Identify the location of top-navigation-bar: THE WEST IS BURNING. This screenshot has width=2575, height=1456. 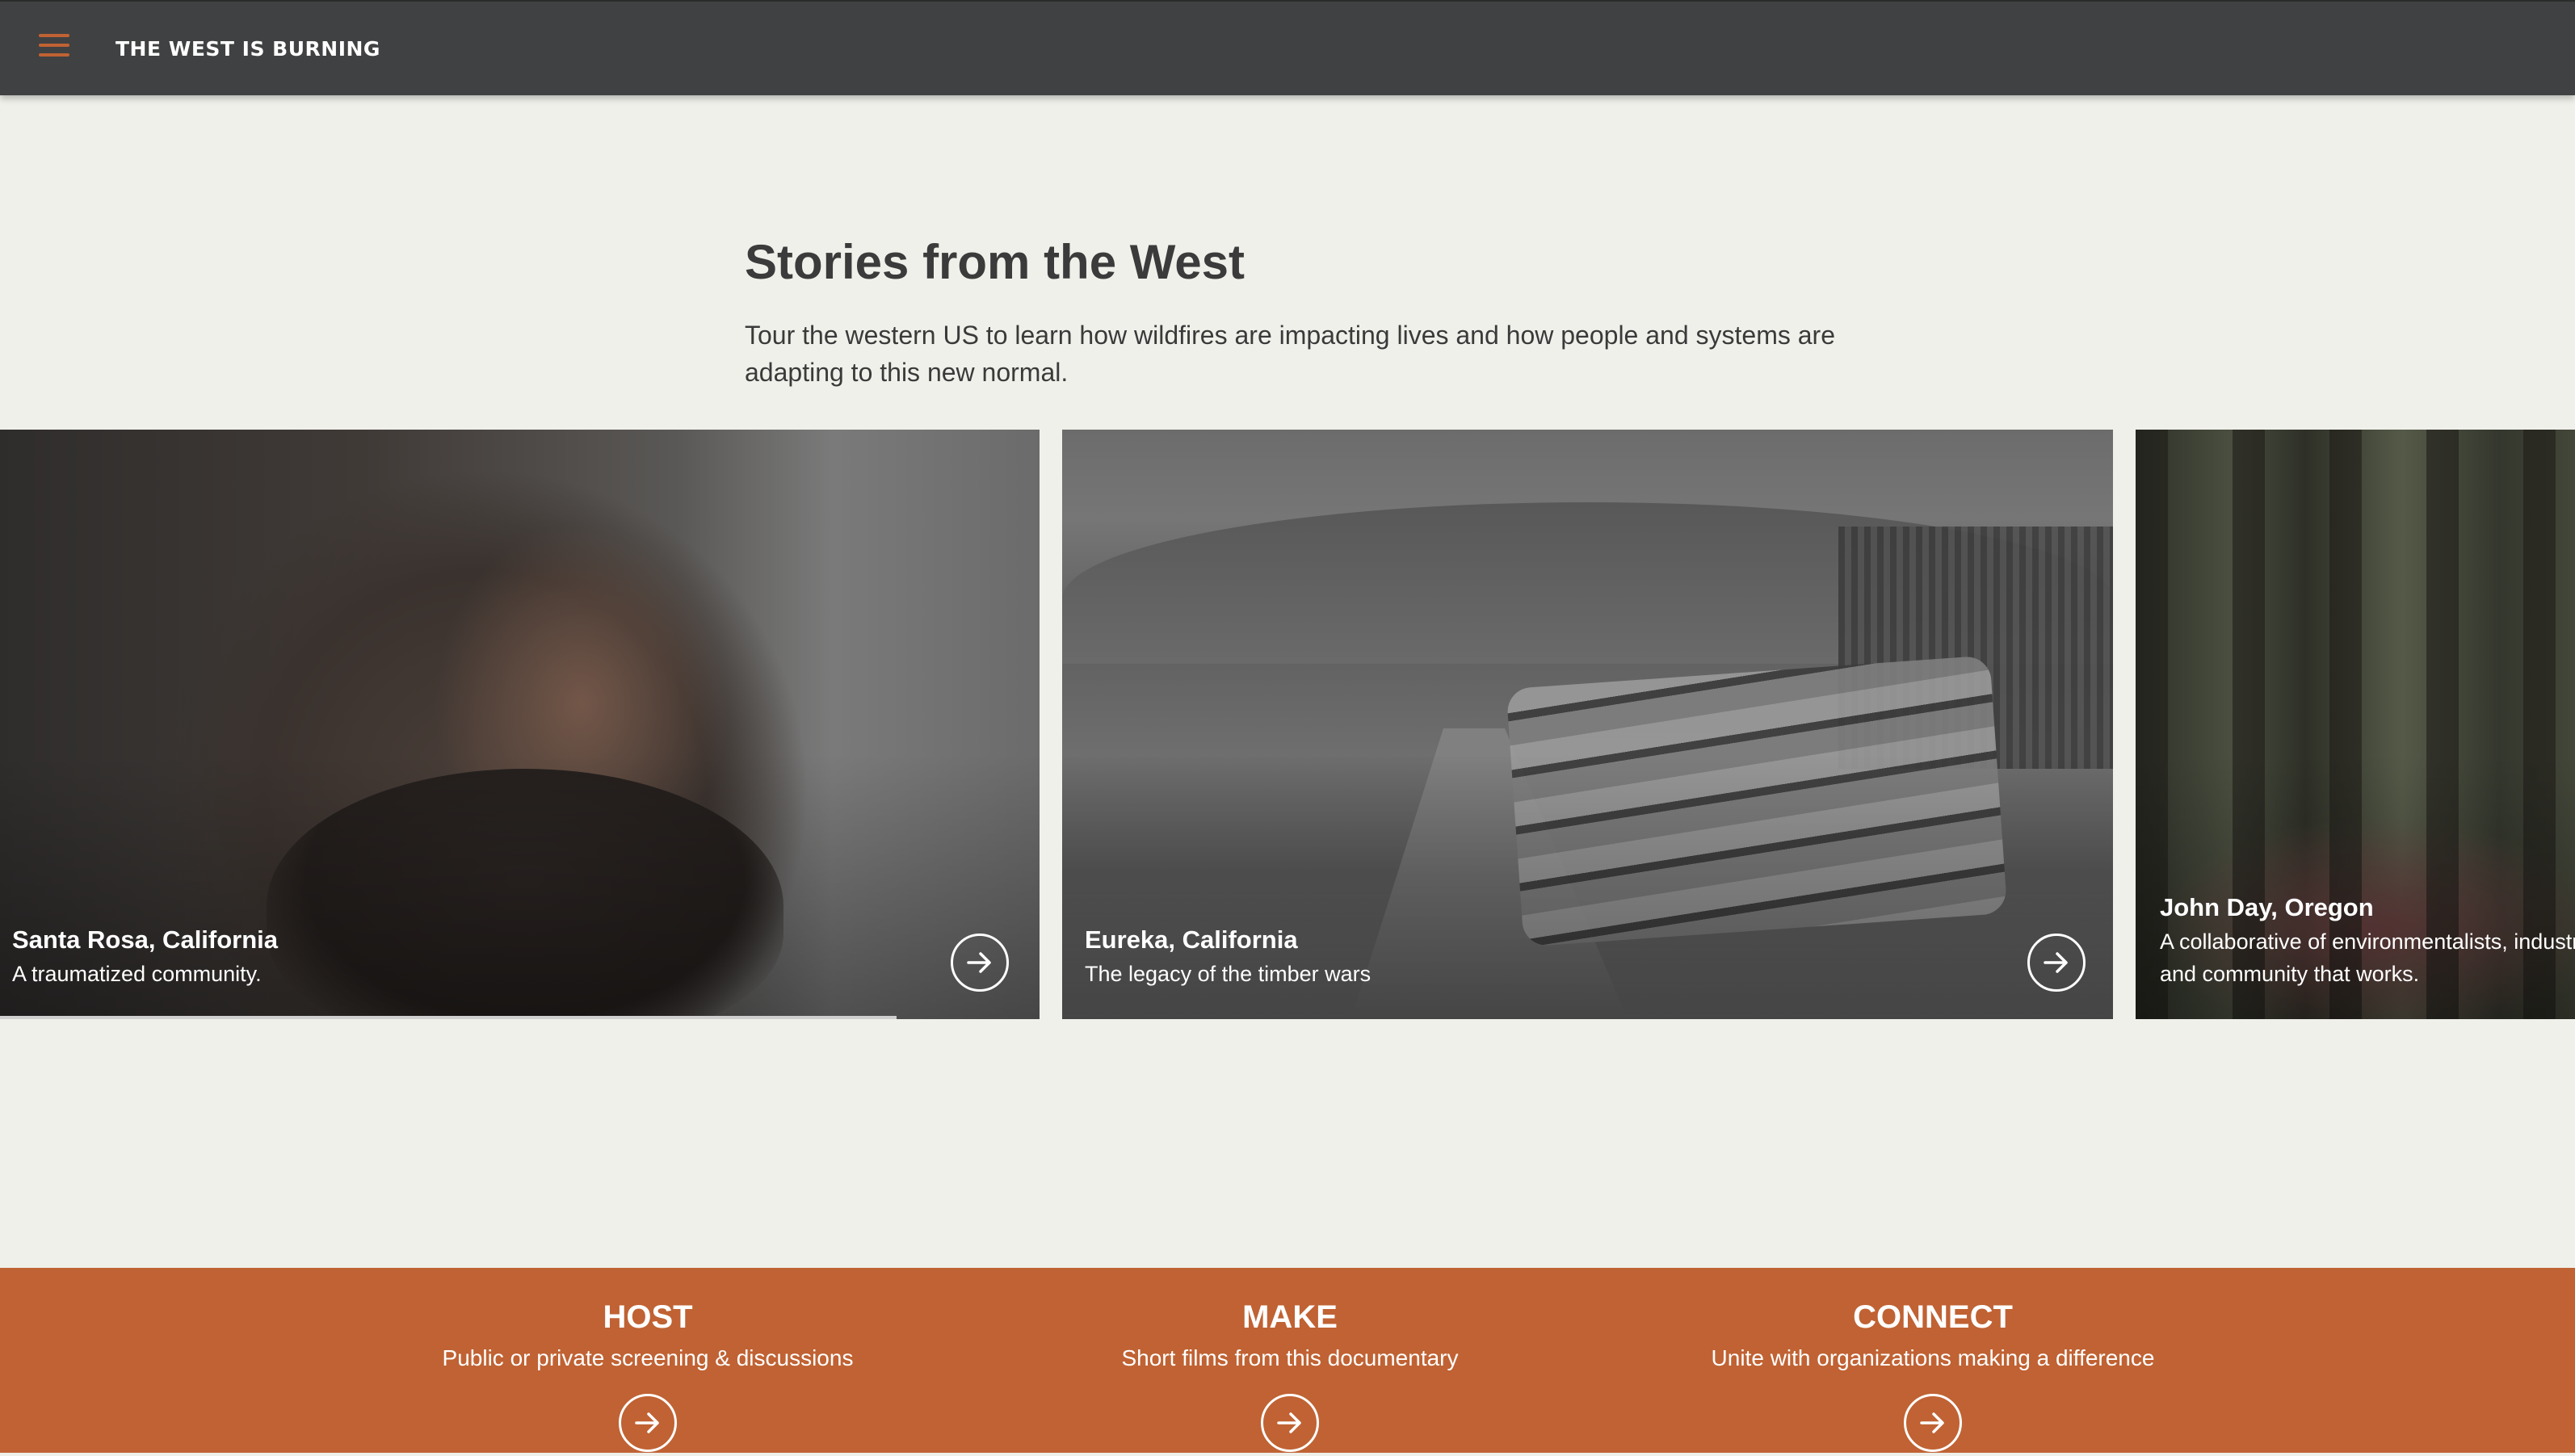
(1287, 47).